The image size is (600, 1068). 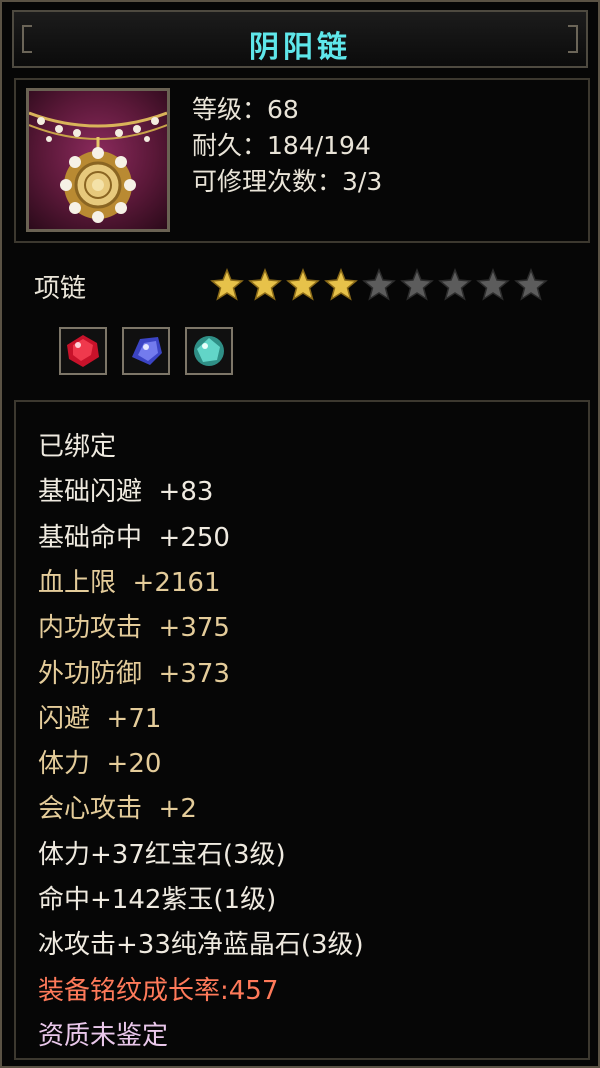 I want to click on item-info: 等级：68 耐久：184/194 可修理次数：3/3, so click(x=287, y=146).